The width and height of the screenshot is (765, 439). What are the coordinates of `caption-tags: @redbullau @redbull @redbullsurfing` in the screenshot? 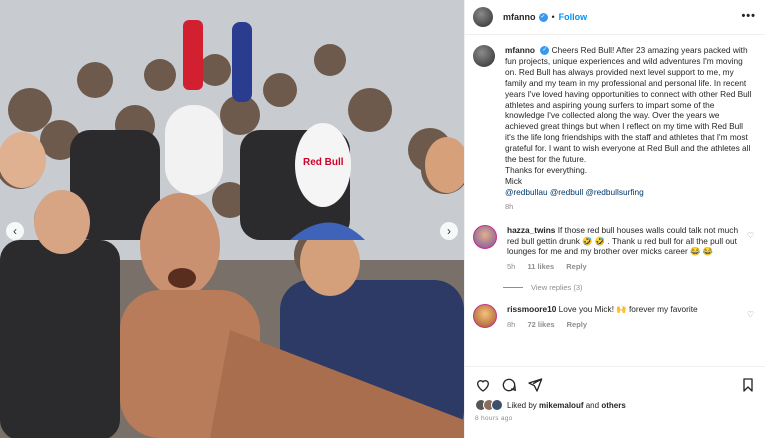 It's located at (630, 192).